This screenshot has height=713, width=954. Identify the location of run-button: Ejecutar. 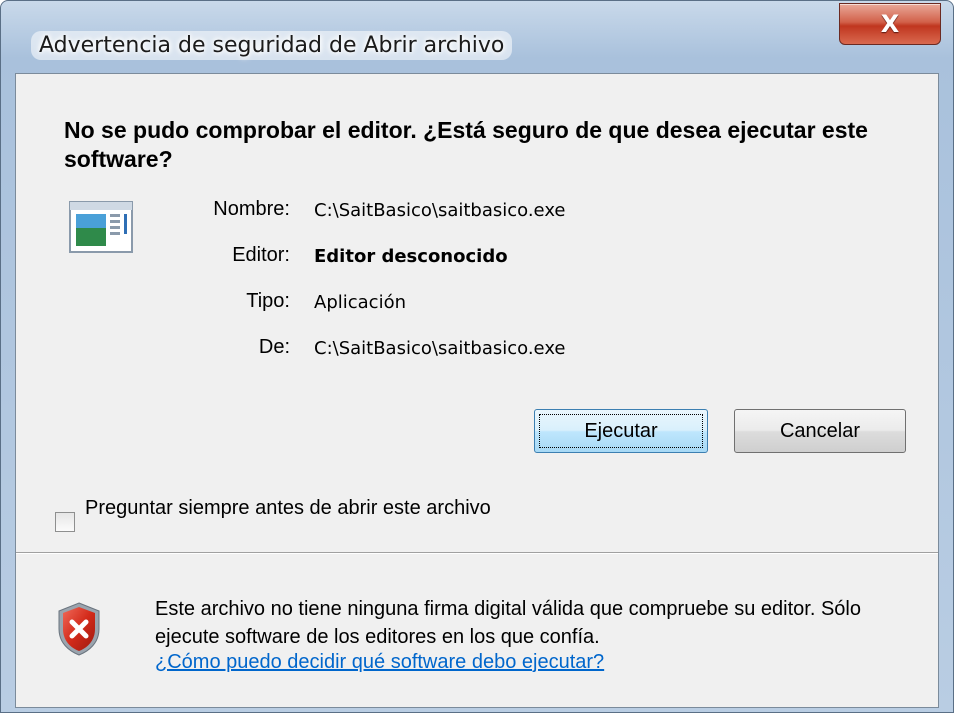
(621, 431).